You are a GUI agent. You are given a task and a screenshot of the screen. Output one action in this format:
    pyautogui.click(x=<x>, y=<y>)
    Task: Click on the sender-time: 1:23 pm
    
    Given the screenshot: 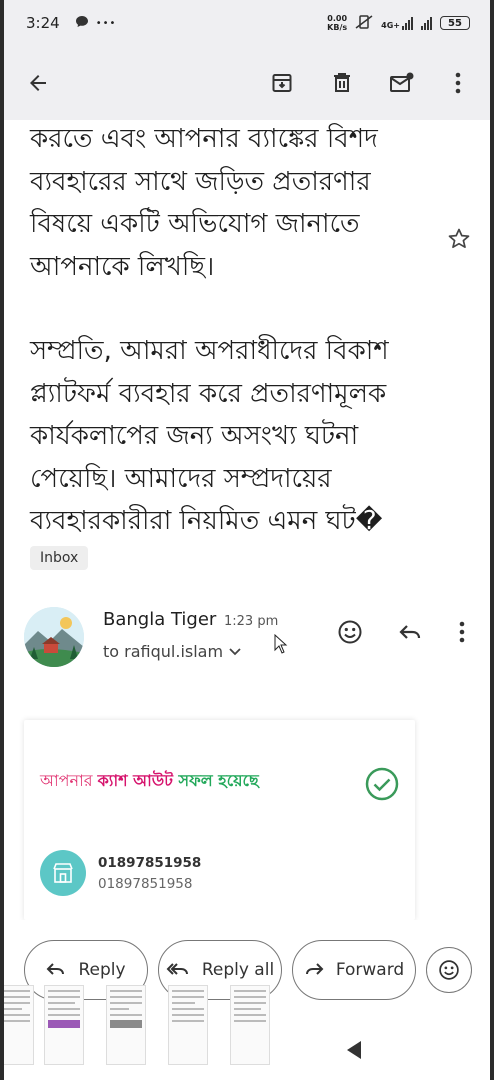 What is the action you would take?
    pyautogui.click(x=251, y=621)
    